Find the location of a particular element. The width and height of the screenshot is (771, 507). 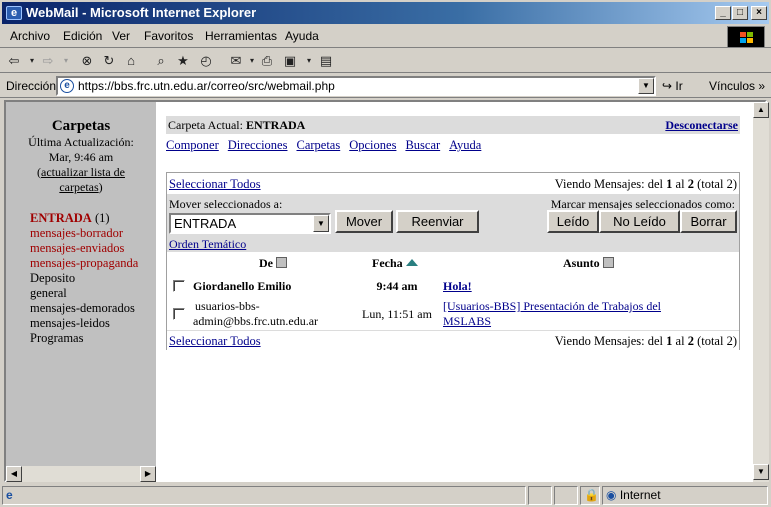

move-button: Mover is located at coordinates (364, 221).